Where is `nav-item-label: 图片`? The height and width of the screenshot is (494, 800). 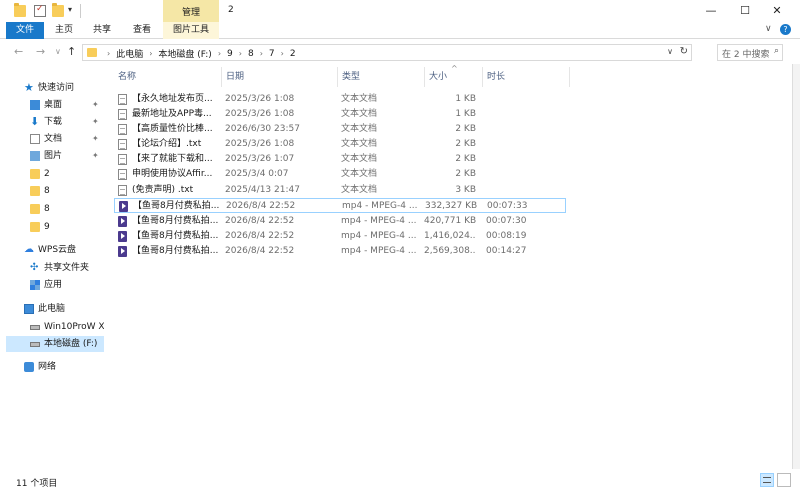 nav-item-label: 图片 is located at coordinates (53, 156).